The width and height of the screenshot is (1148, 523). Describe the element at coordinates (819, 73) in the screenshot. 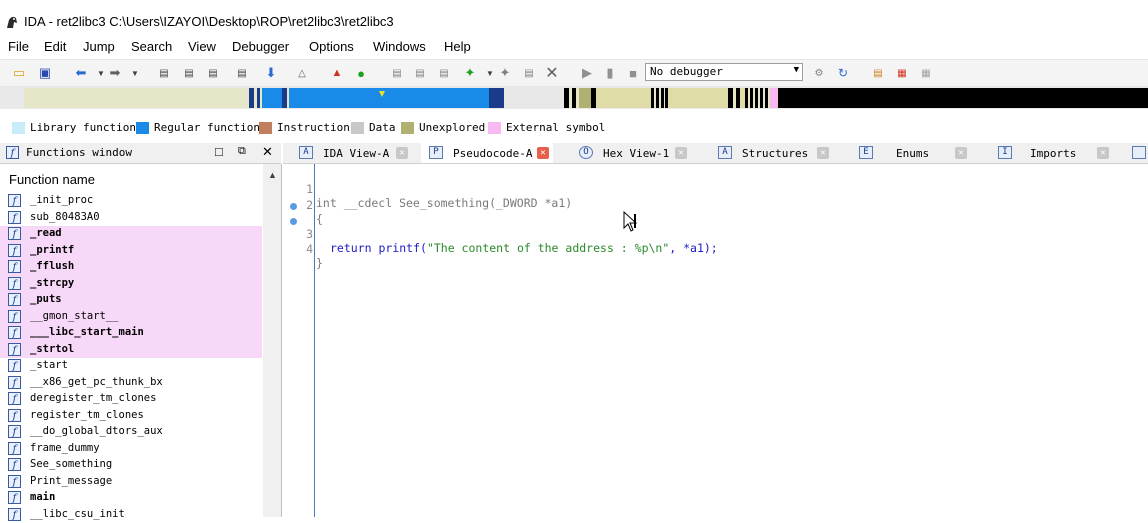

I see `settings-icon: ⚙` at that location.